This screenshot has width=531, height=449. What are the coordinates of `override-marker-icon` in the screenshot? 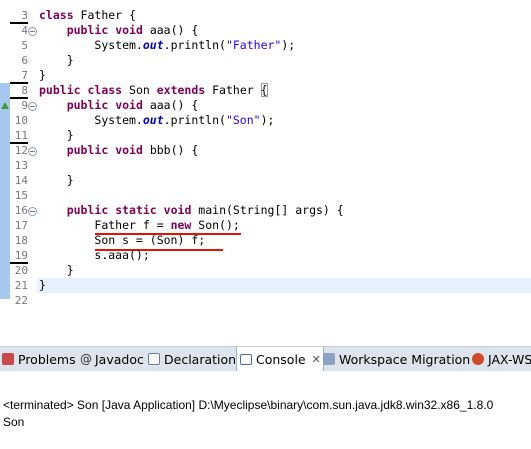 It's located at (5, 105).